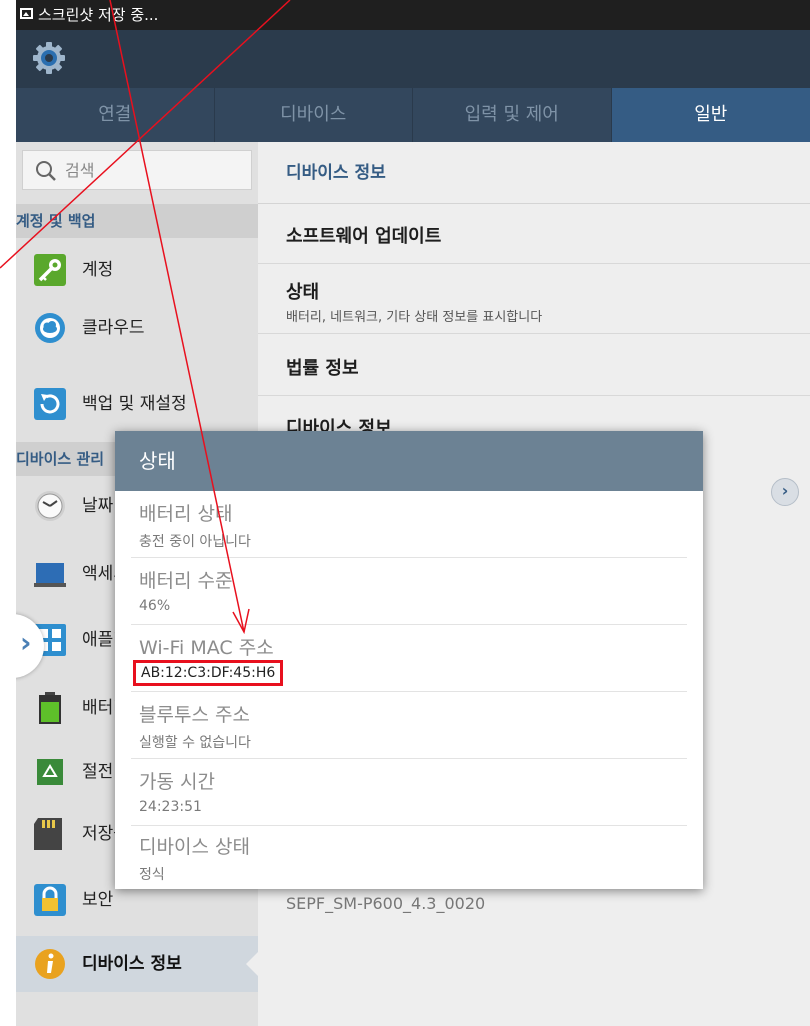 This screenshot has height=1026, width=810. I want to click on page-title: 디바이스 정보, so click(534, 173).